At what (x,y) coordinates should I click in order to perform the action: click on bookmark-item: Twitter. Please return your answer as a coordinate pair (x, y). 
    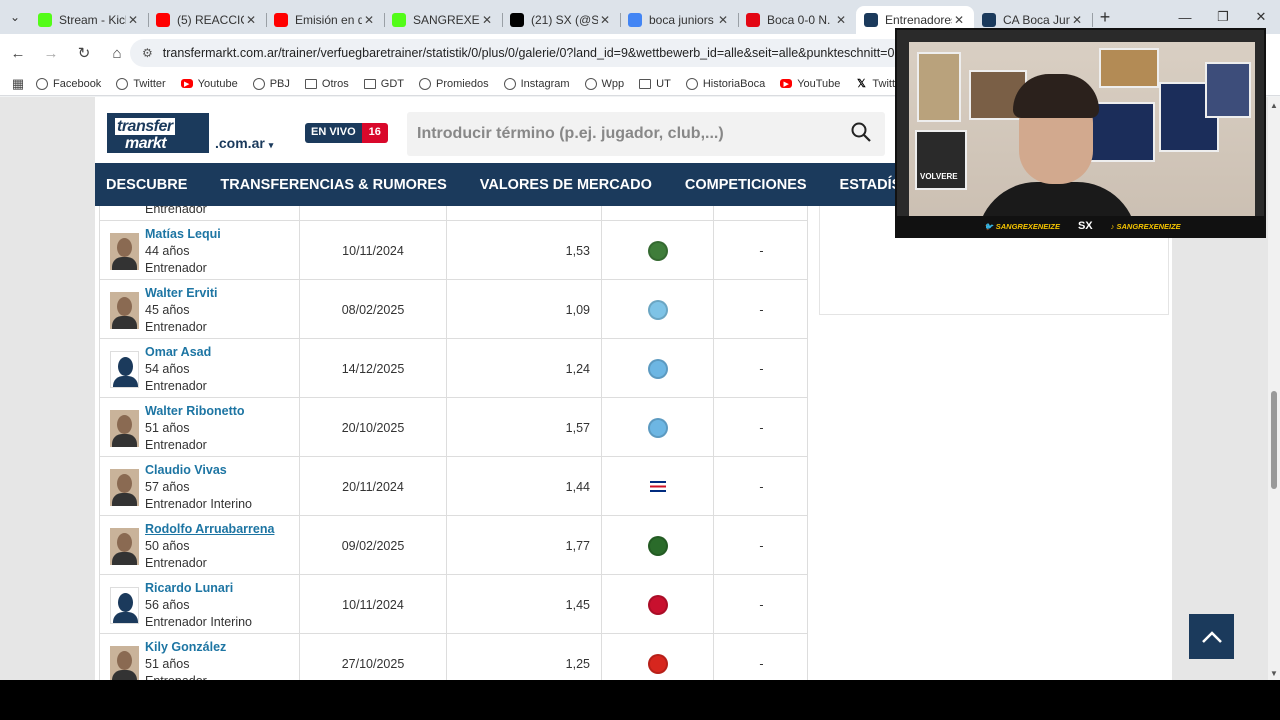
    Looking at the image, I should click on (141, 83).